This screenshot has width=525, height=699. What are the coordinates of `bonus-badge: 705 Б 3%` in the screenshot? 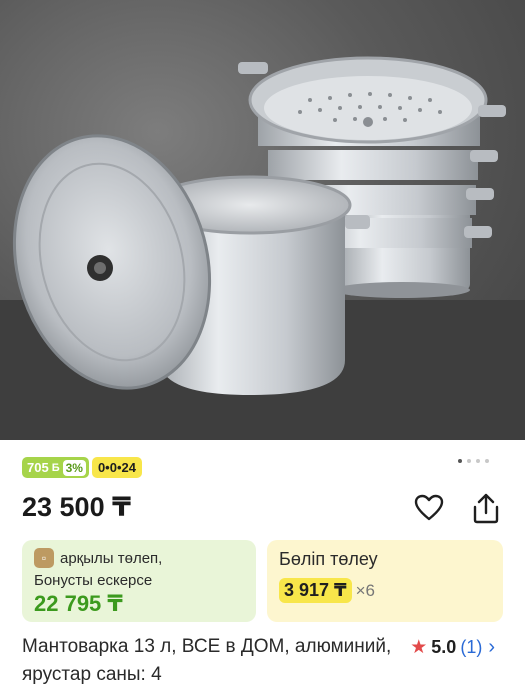 It's located at (55, 467).